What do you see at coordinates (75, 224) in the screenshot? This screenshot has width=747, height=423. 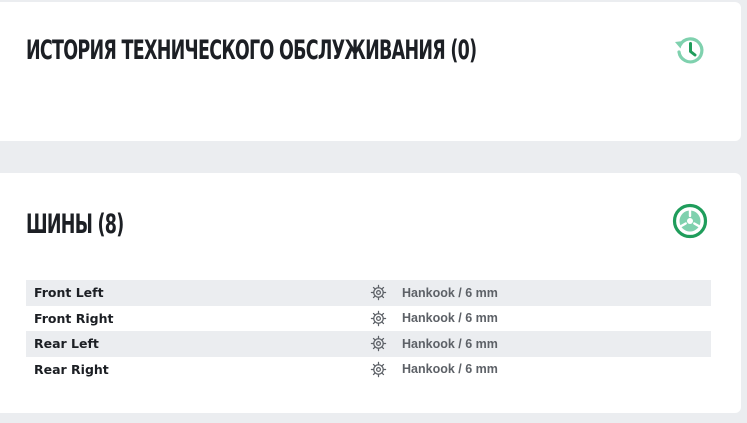 I see `tires-title: ШИНЫ (8)` at bounding box center [75, 224].